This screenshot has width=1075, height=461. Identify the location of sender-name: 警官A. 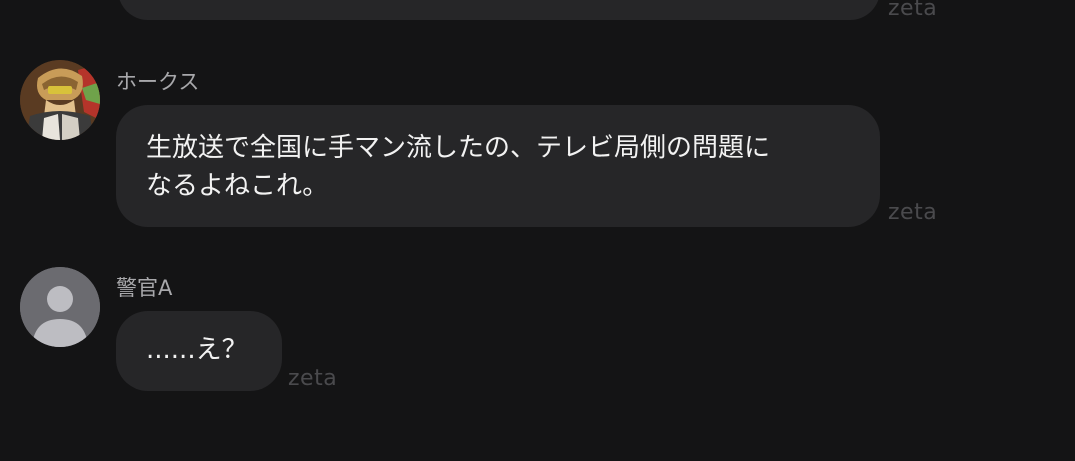
(144, 288).